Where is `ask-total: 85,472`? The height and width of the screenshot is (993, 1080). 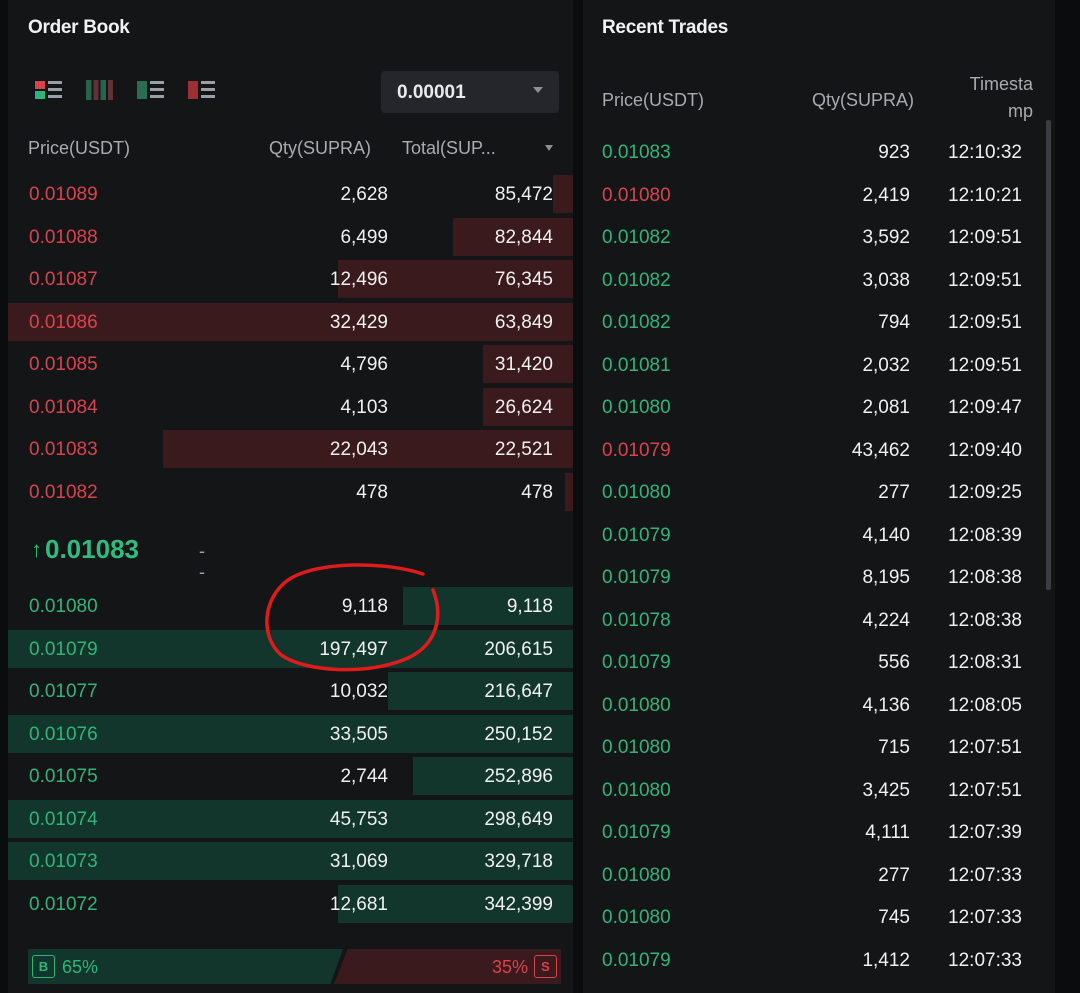
ask-total: 85,472 is located at coordinates (523, 194).